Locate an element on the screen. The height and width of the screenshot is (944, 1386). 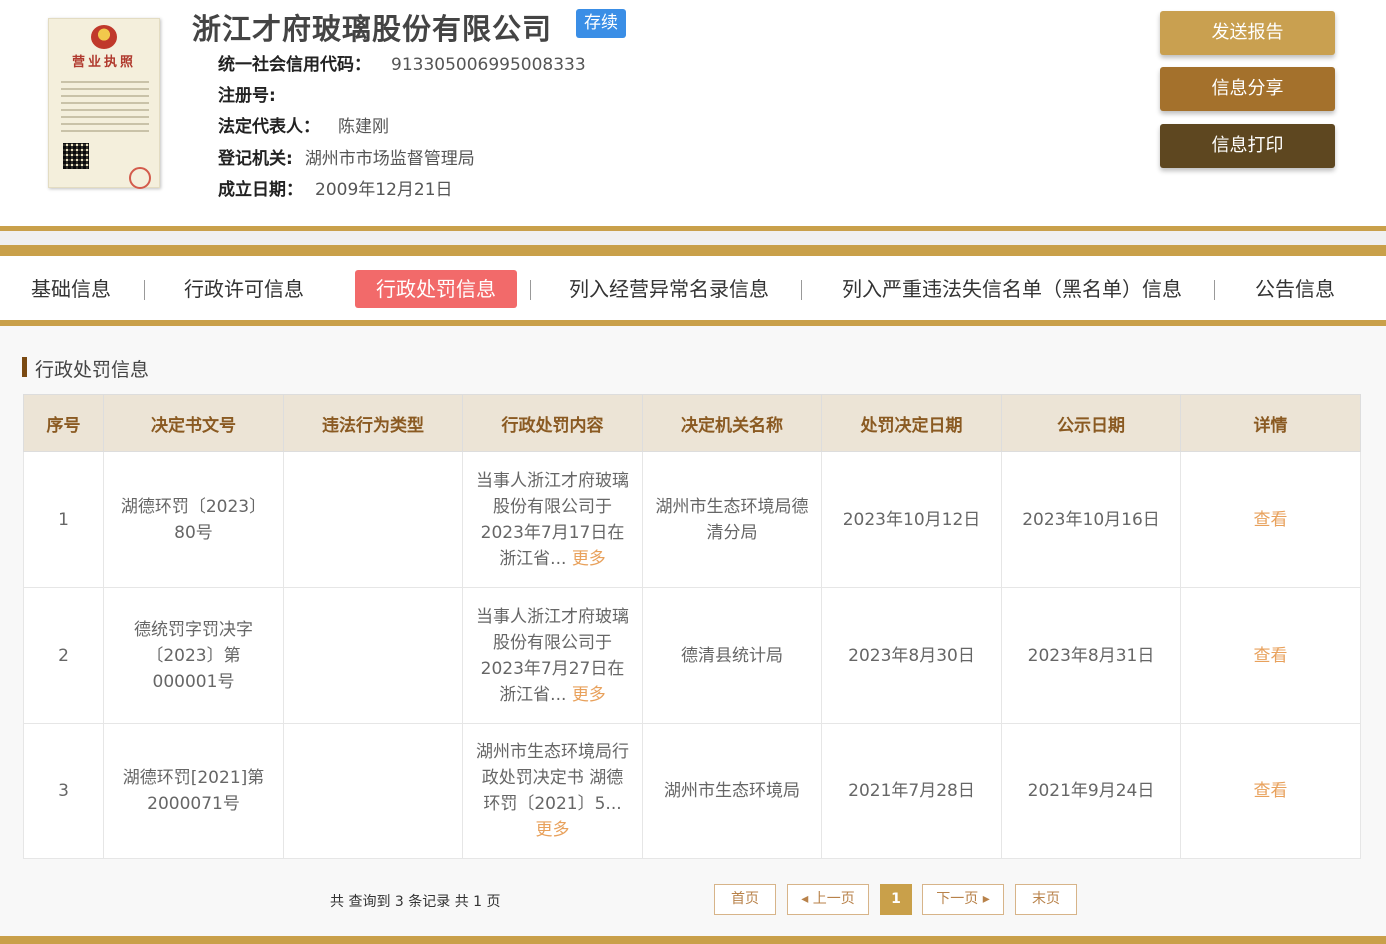
current-page-button: 1 is located at coordinates (896, 899).